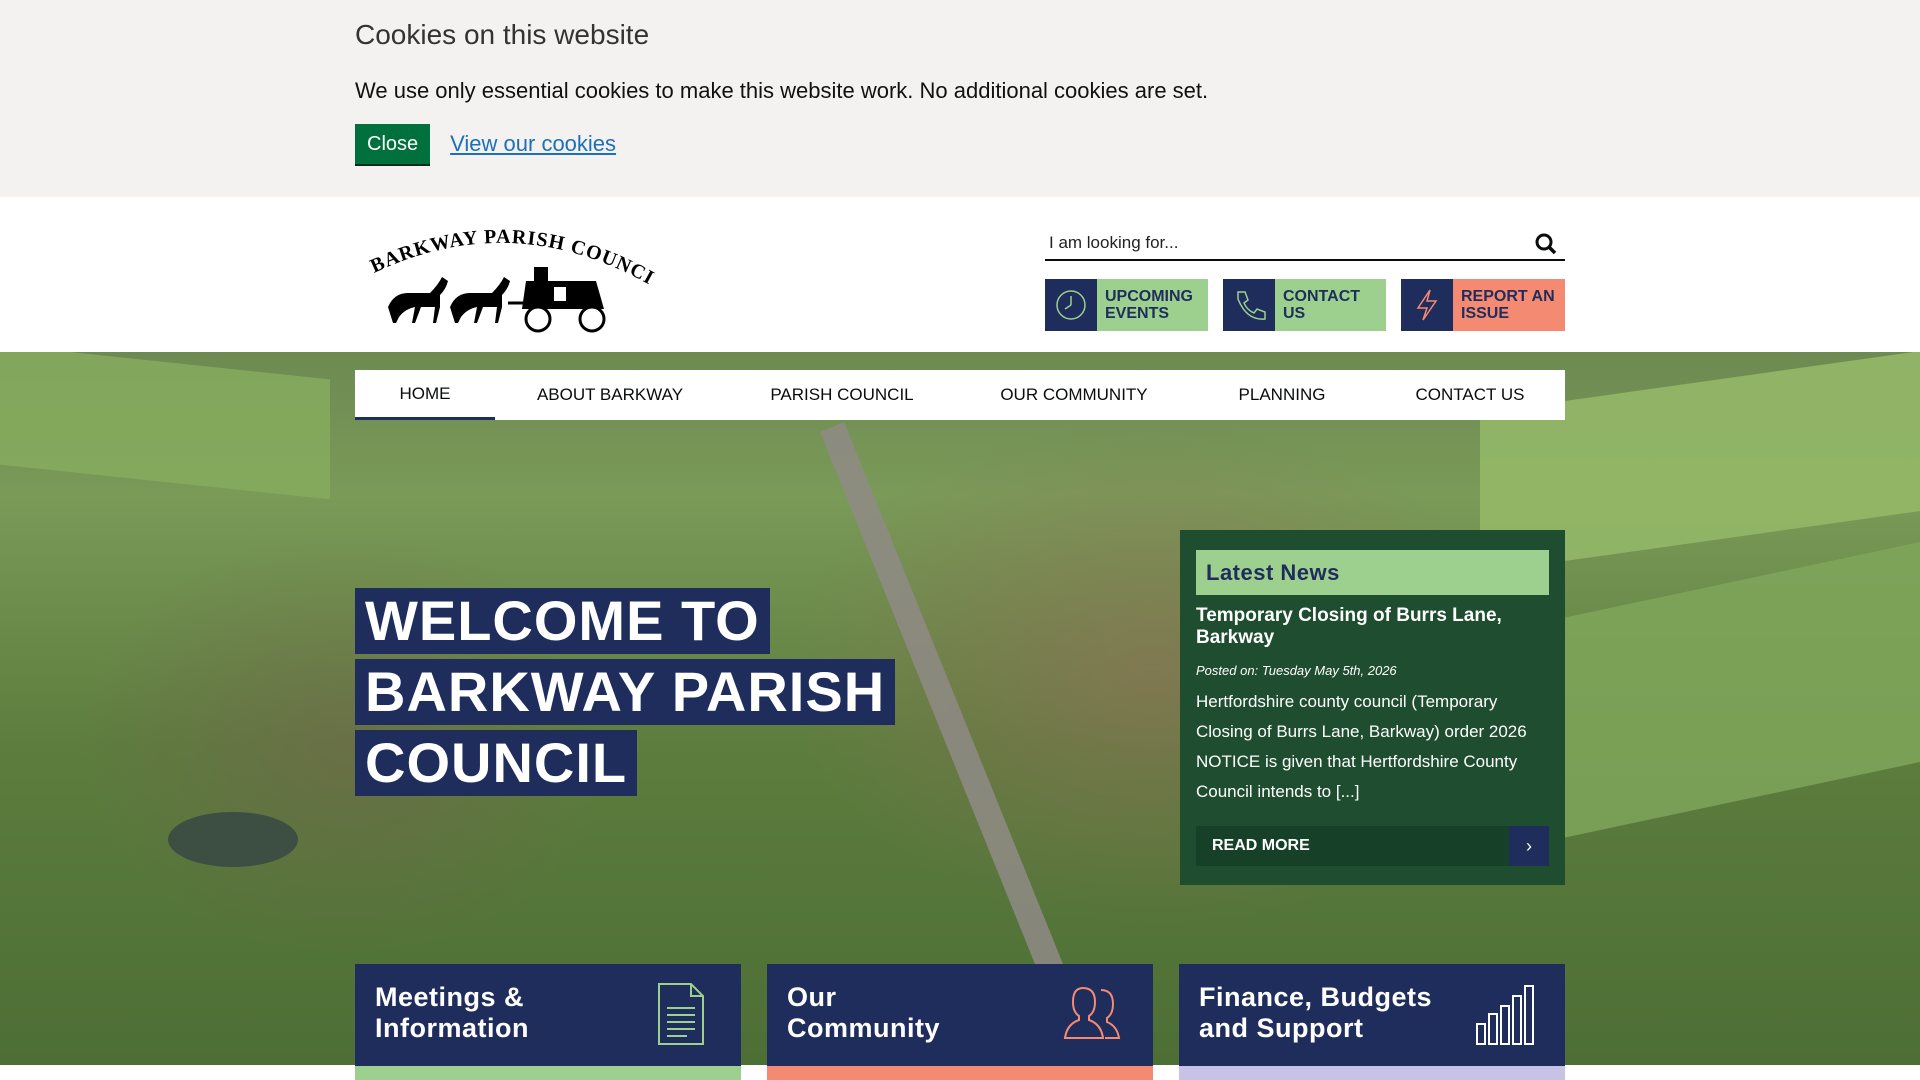 This screenshot has height=1080, width=1920. I want to click on latest-news-heading: Latest News, so click(1372, 572).